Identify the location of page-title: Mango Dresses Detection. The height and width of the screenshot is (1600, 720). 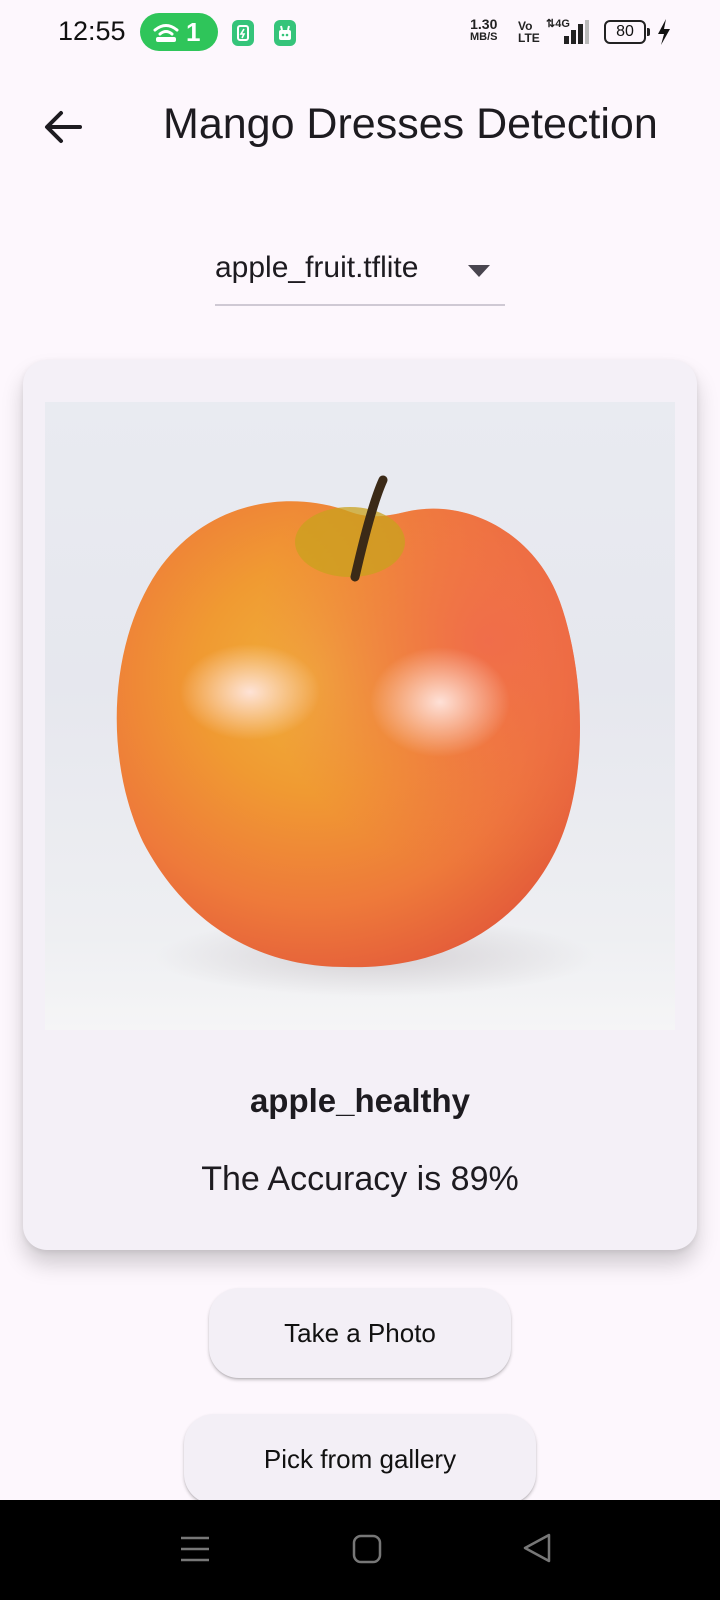
(410, 124).